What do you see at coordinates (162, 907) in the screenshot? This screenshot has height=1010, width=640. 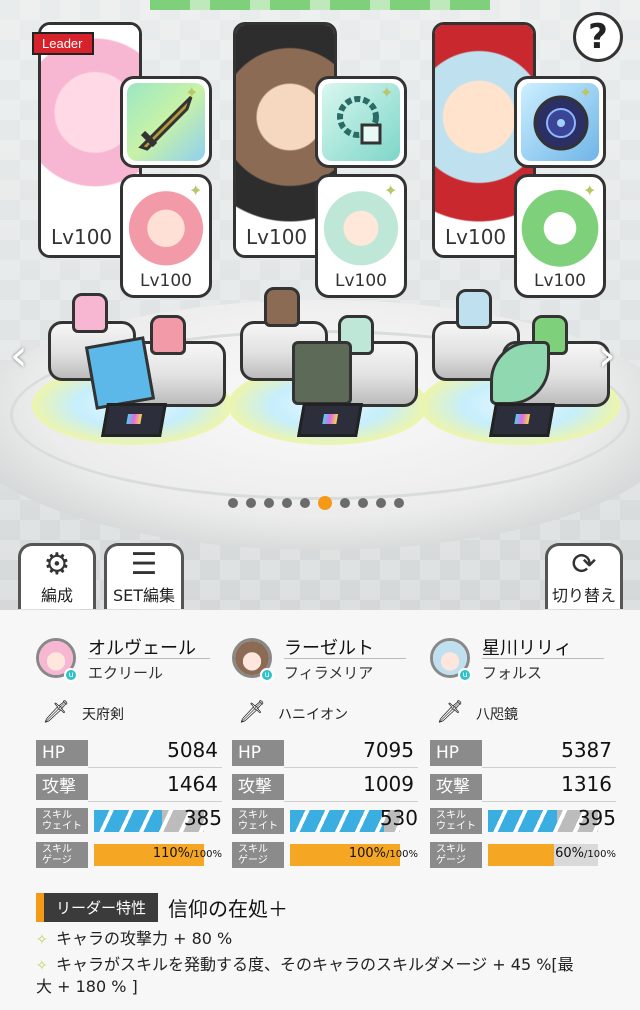 I see `leader-trait-header: リーダー特性 信仰の在処＋` at bounding box center [162, 907].